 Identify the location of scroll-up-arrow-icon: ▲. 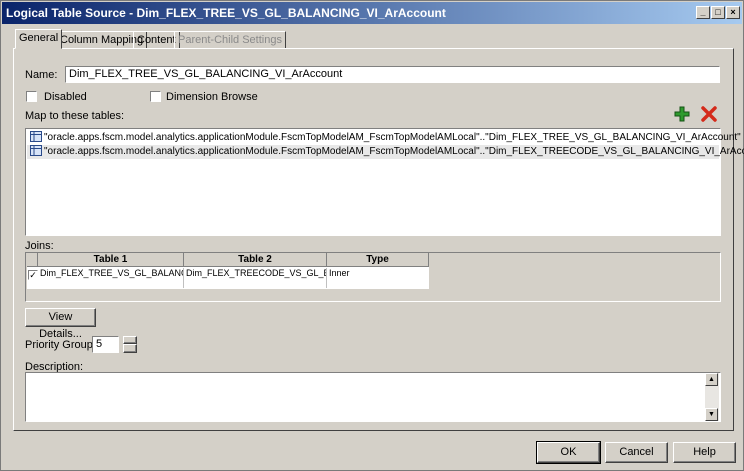
(711, 379).